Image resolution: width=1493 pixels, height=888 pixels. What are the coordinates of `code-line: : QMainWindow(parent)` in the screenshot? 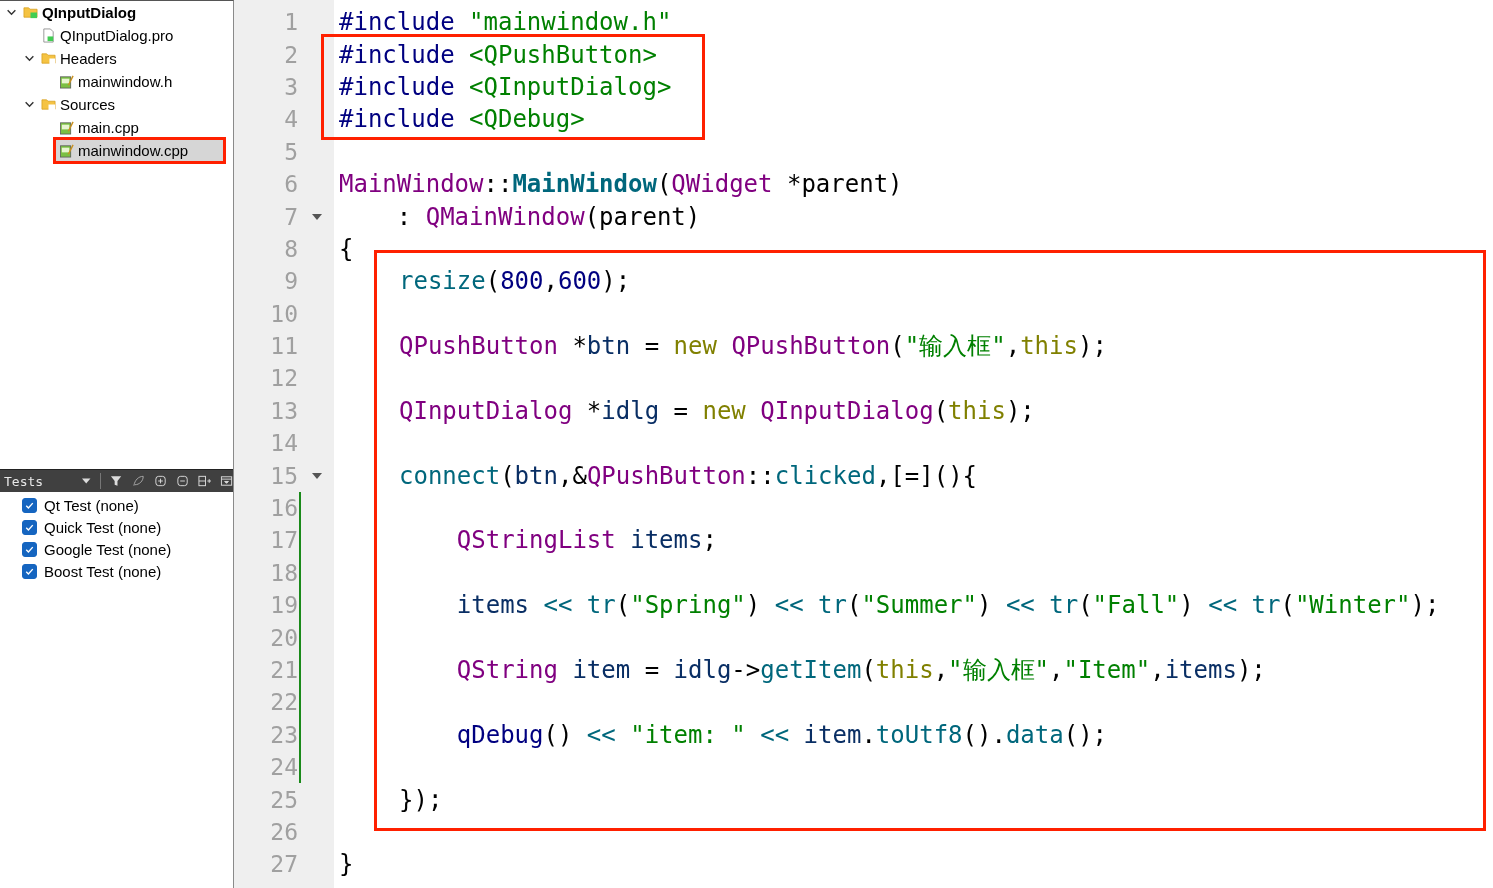 It's located at (548, 216).